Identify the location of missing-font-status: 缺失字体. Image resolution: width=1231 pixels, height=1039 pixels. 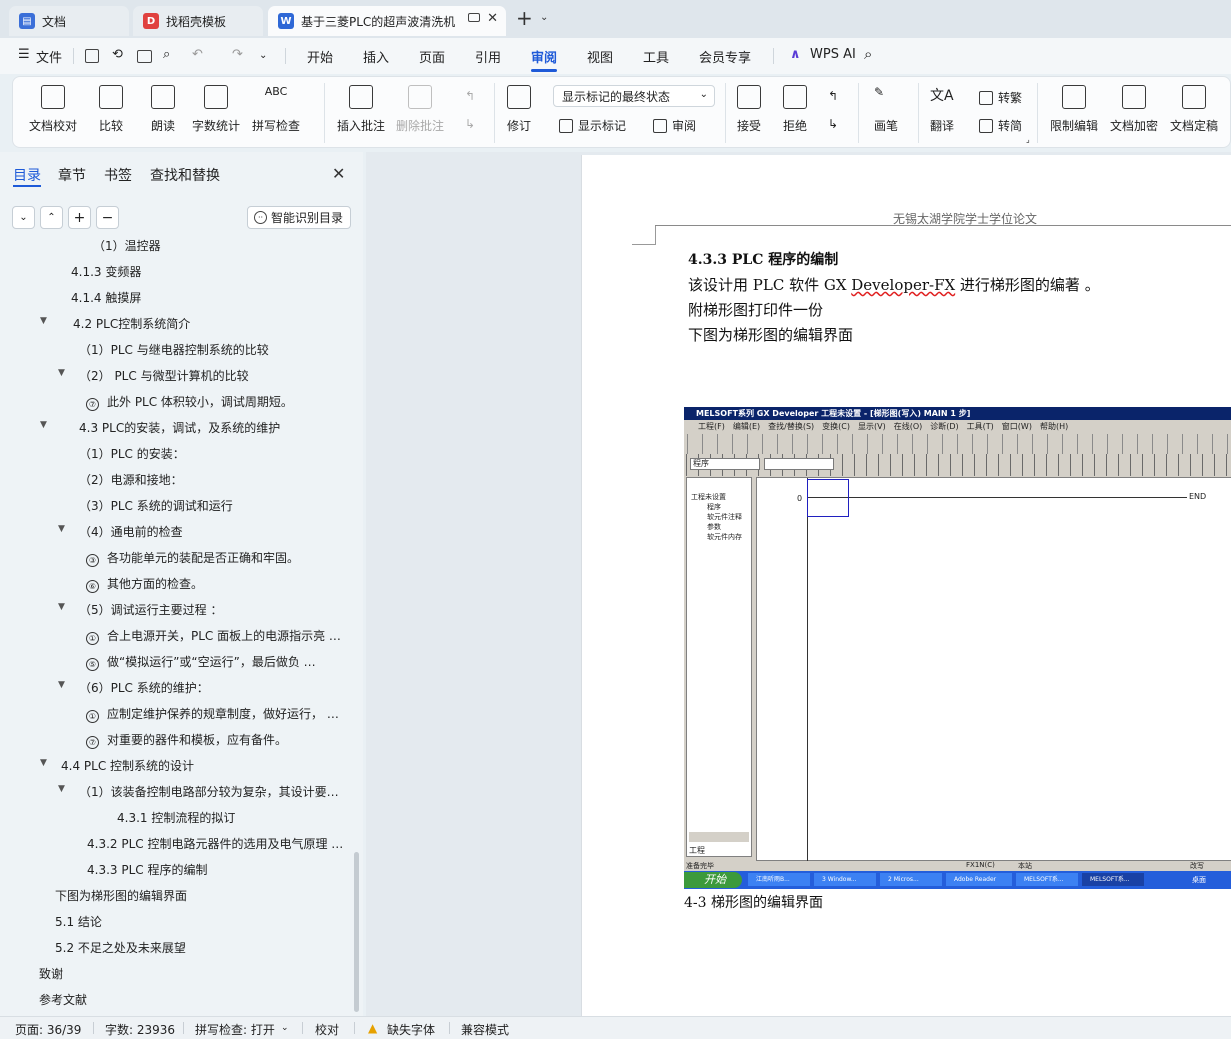
(411, 1029).